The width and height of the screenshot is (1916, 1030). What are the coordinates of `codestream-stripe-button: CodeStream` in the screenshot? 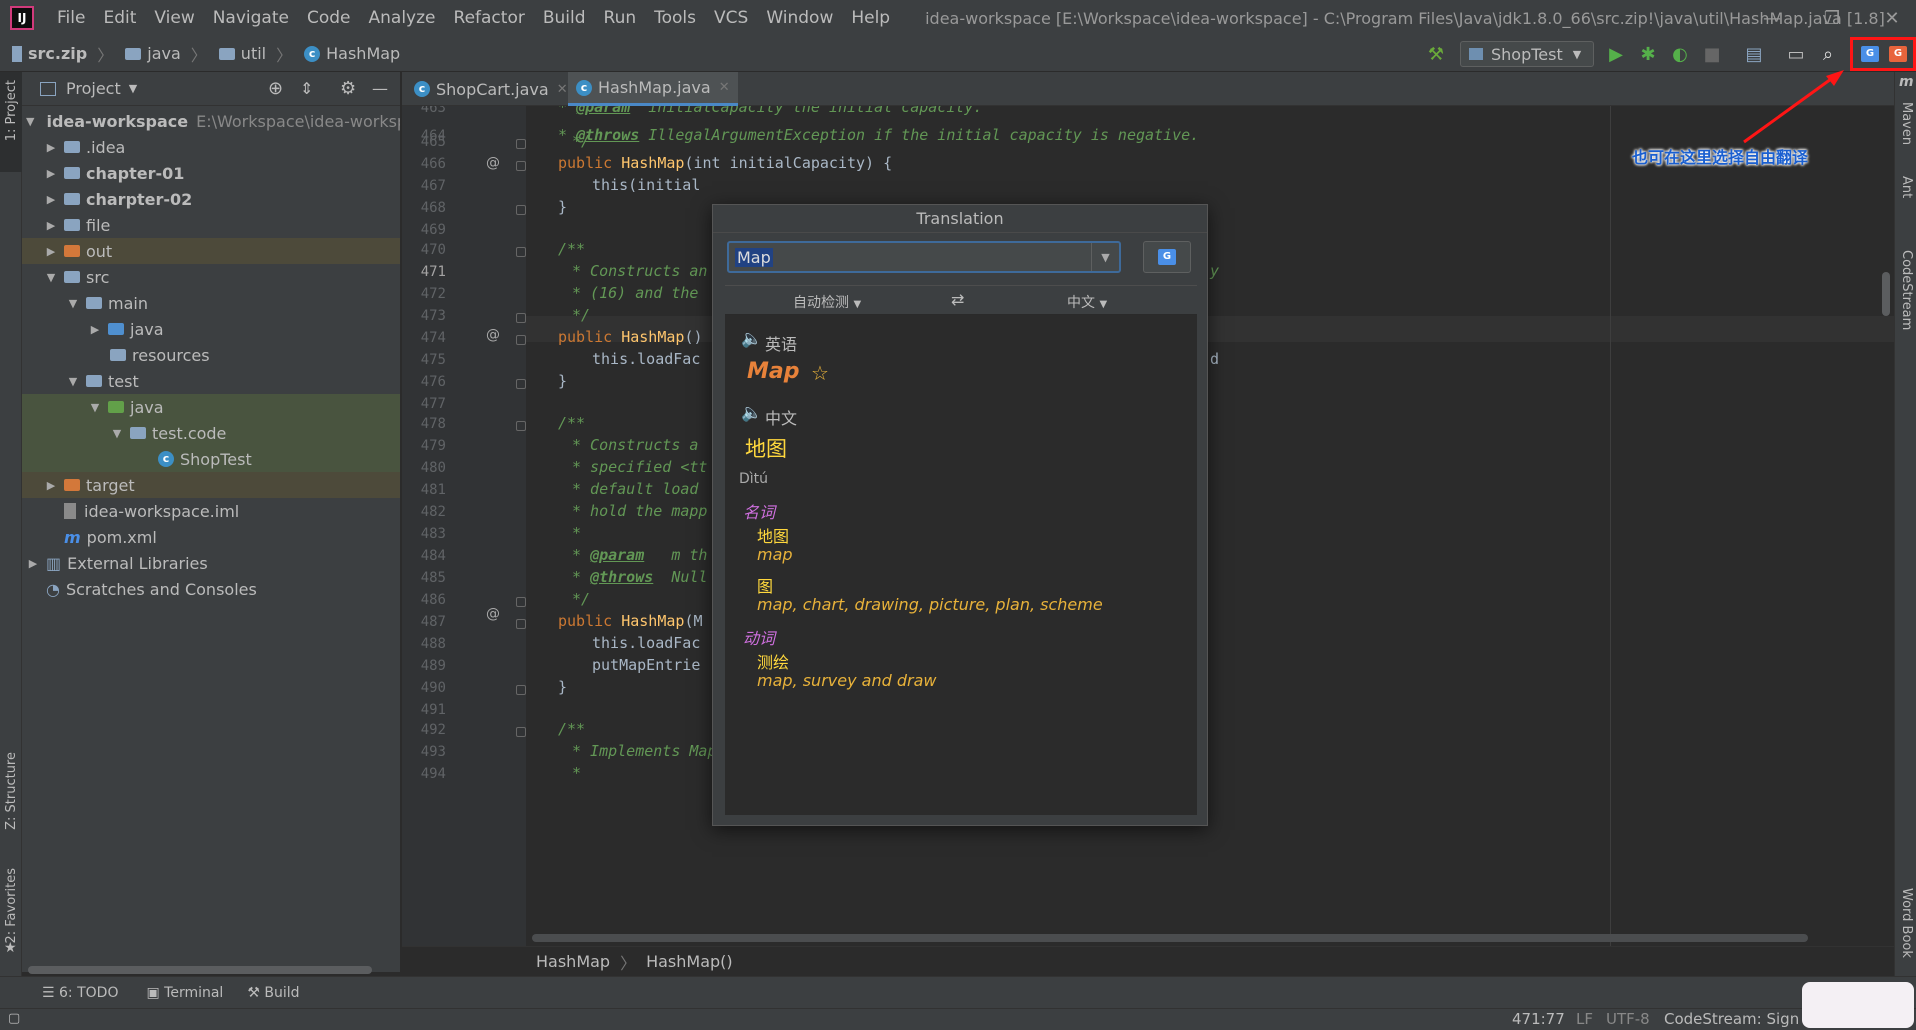 It's located at (1906, 290).